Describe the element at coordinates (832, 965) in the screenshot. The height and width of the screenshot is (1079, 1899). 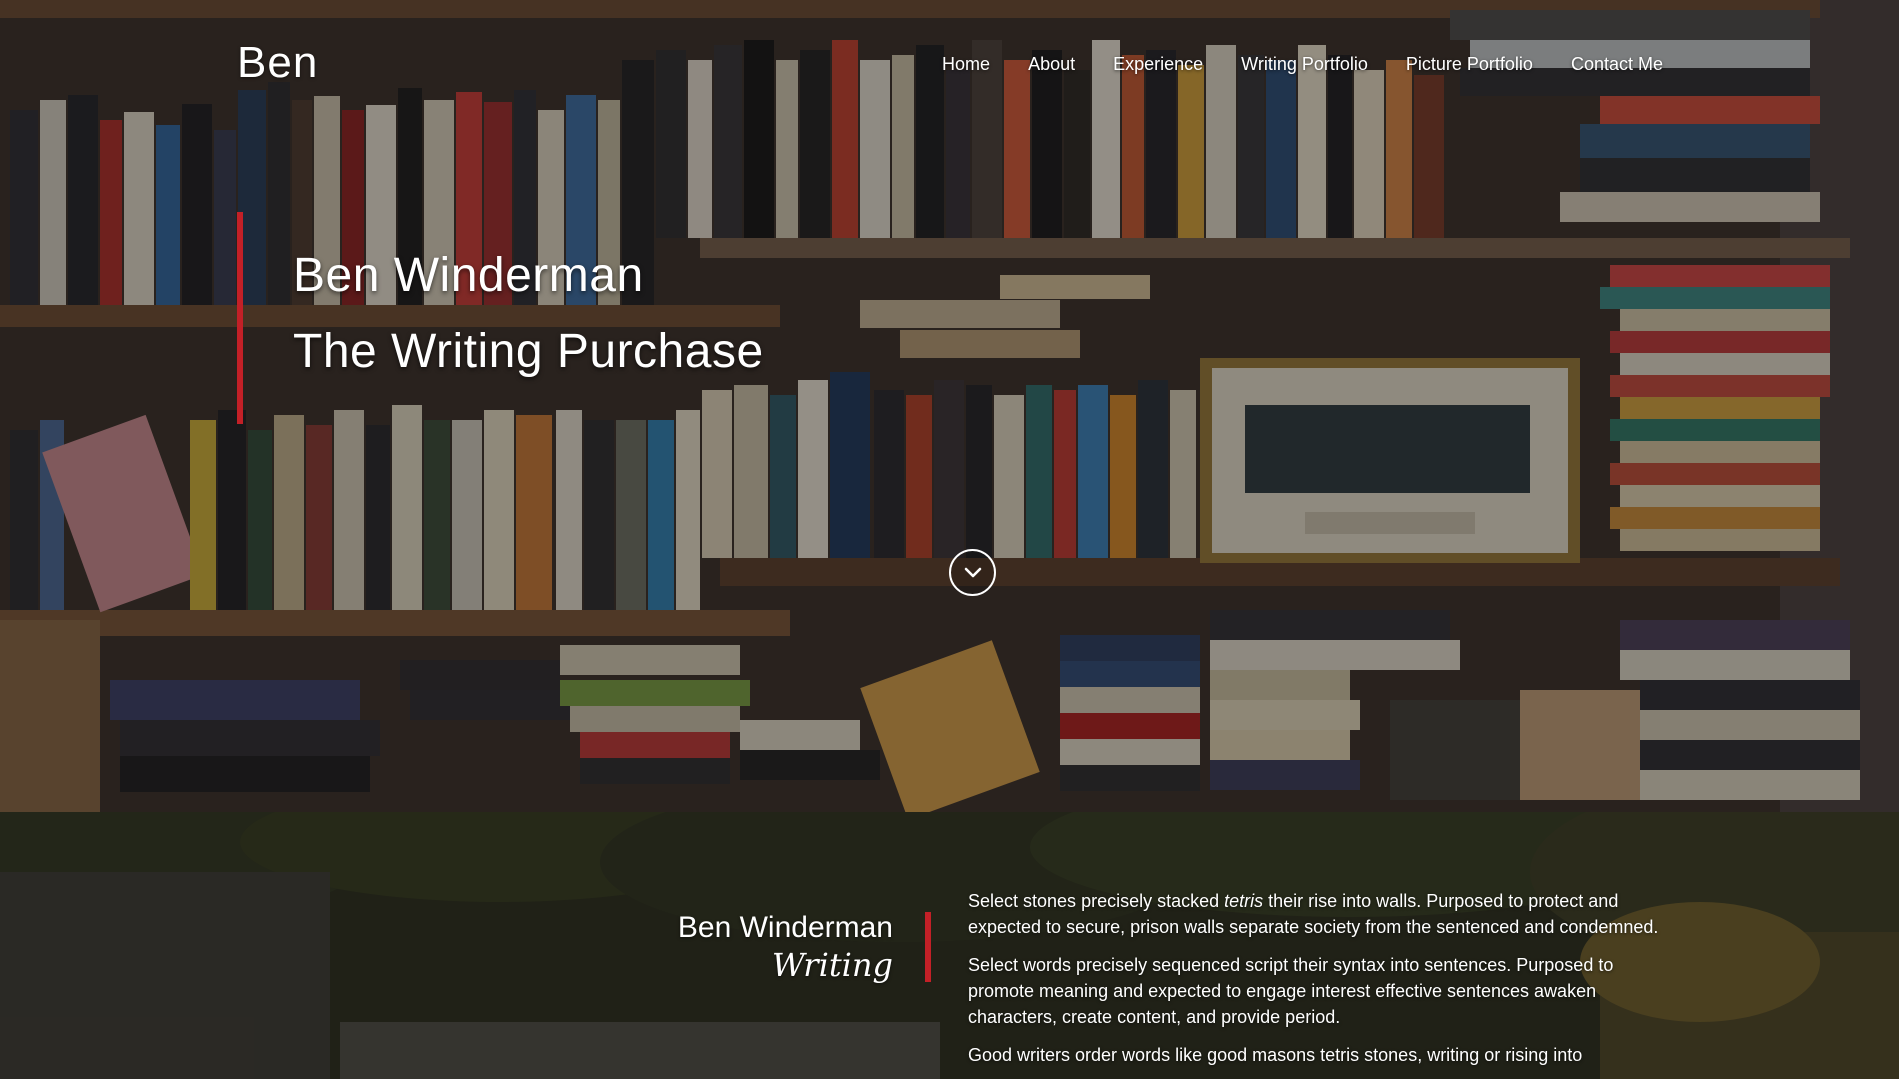
I see `about-script-heading: Writing` at that location.